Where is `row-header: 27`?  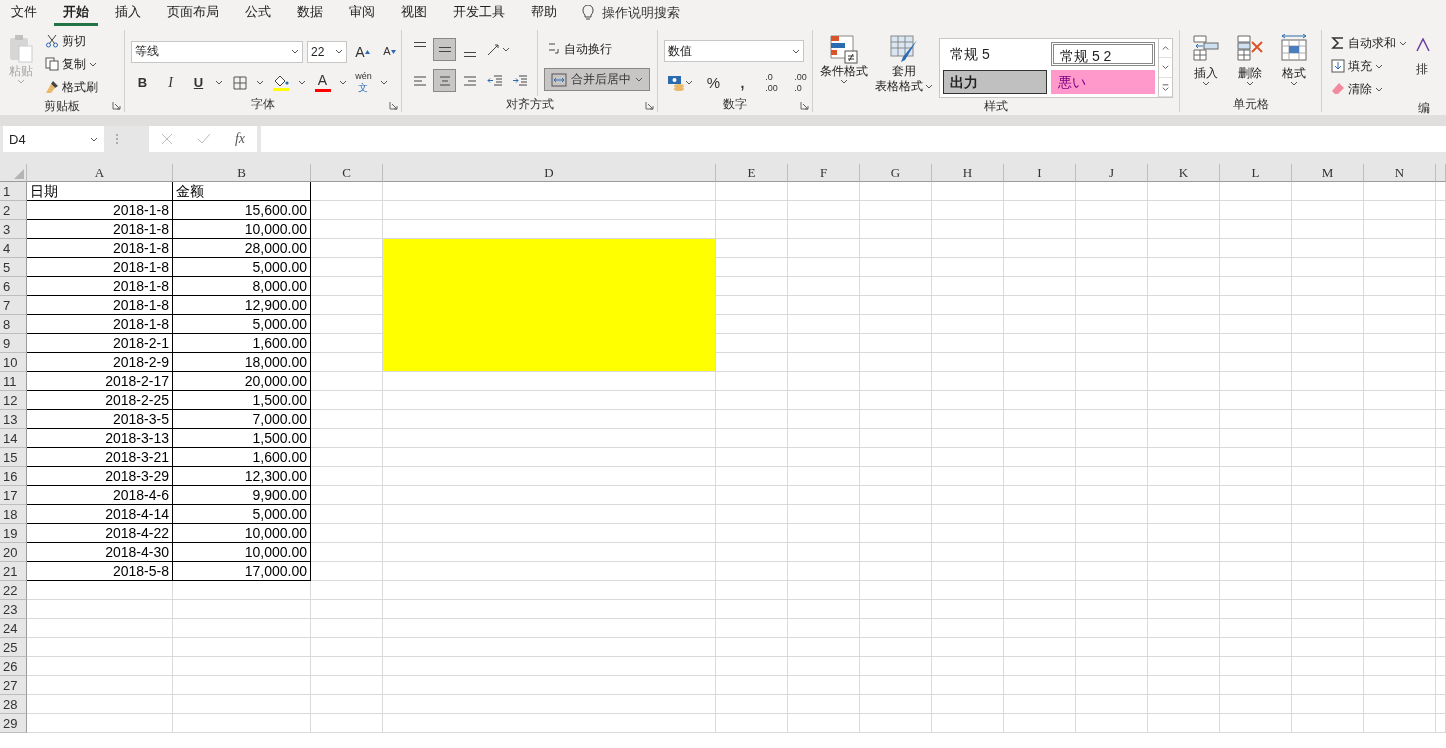
row-header: 27 is located at coordinates (13, 685).